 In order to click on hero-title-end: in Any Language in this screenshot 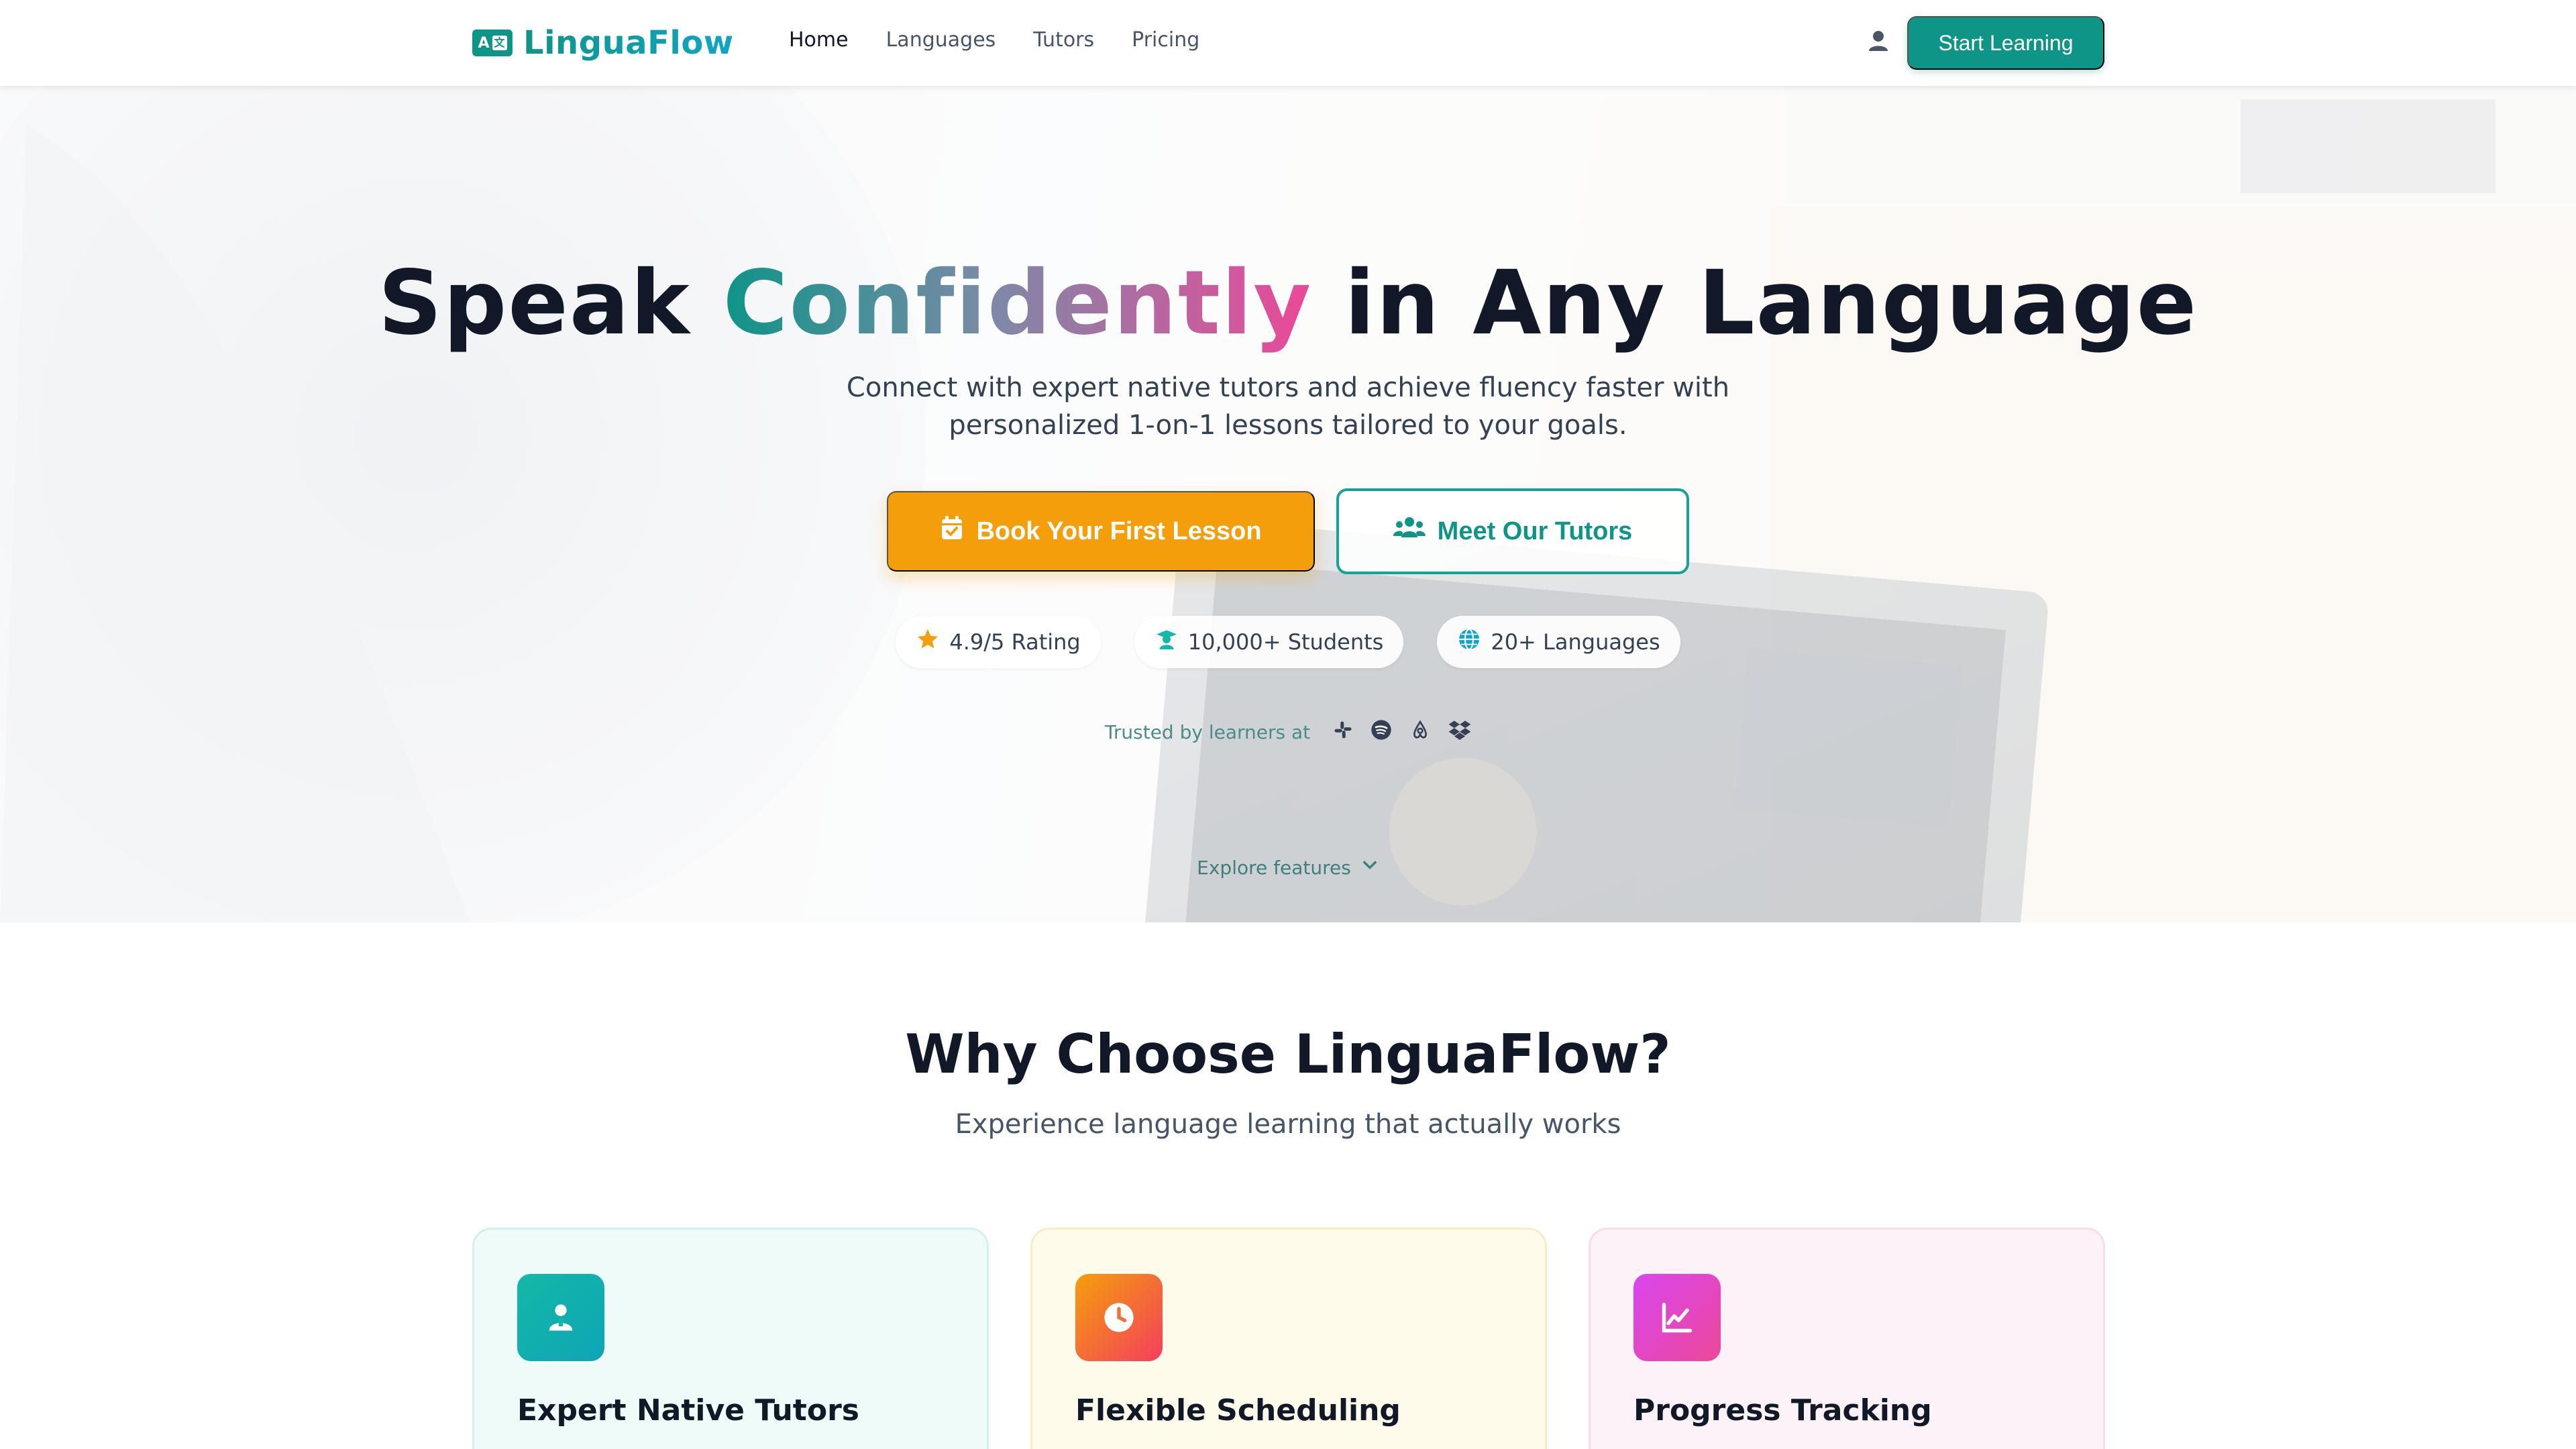, I will do `click(1755, 303)`.